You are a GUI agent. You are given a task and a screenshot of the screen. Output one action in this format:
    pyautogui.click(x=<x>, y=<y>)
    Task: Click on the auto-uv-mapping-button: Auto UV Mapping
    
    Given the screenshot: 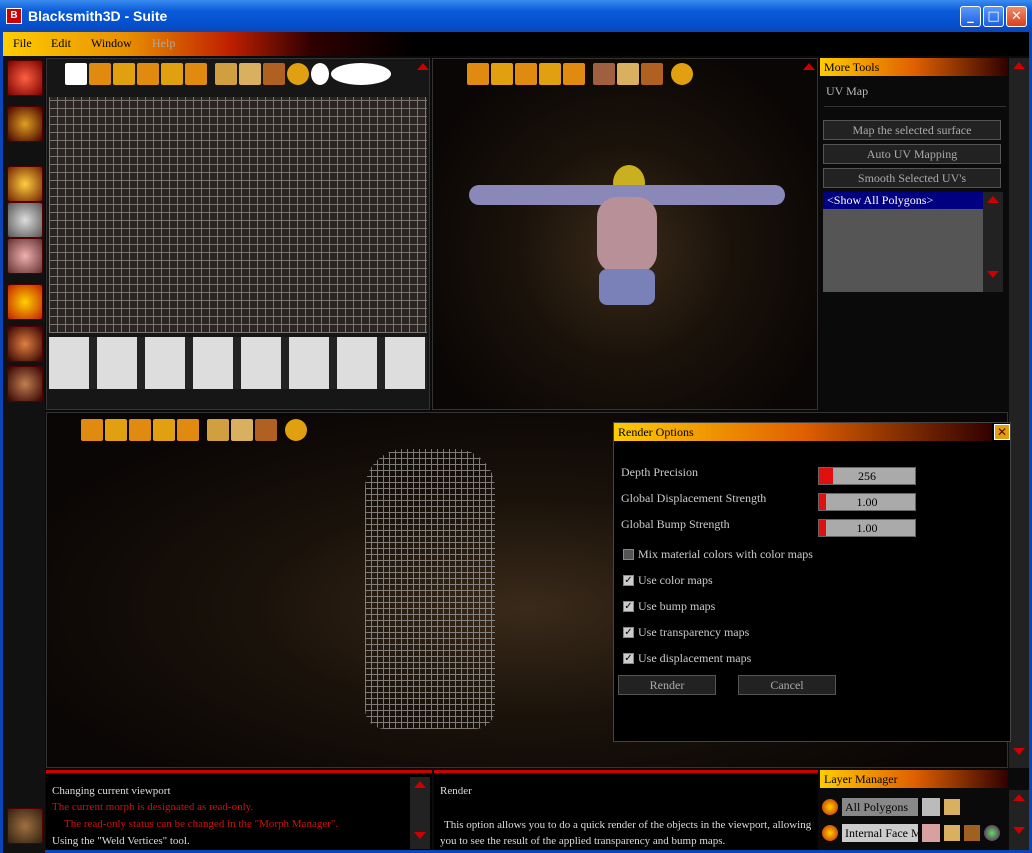 What is the action you would take?
    pyautogui.click(x=912, y=154)
    